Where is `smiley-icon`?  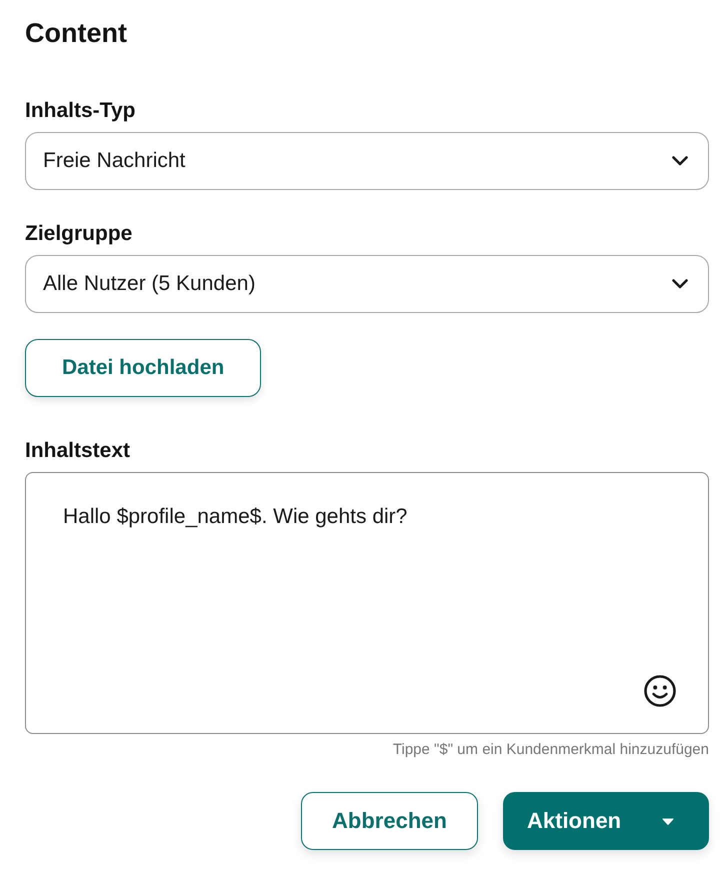 smiley-icon is located at coordinates (660, 691).